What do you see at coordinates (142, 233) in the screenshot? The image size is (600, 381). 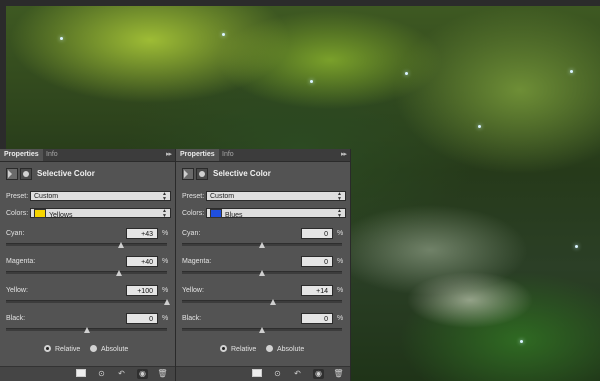 I see `cyan-value-field: +43` at bounding box center [142, 233].